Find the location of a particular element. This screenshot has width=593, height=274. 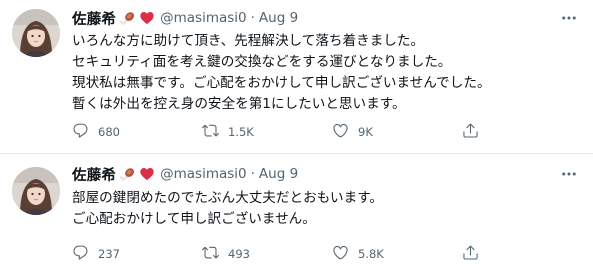

tweet-line: 現状私は無事です。ご心配をおかけして申し訳ございませんでした。 is located at coordinates (281, 83).